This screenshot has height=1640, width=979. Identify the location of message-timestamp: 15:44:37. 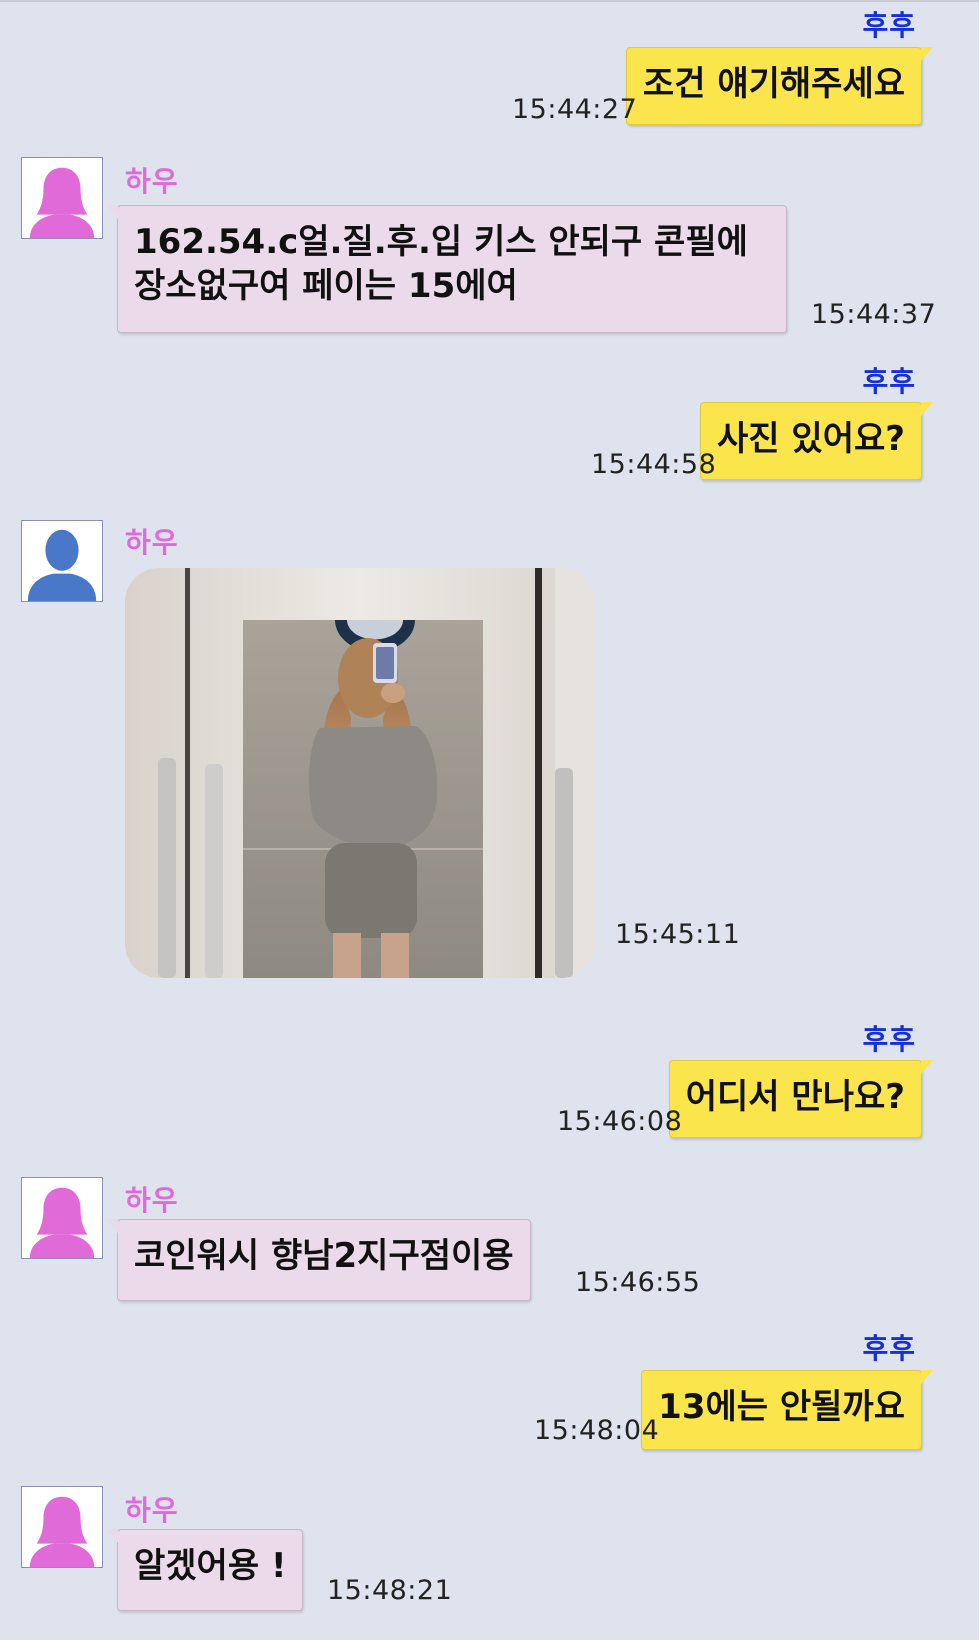
(874, 314).